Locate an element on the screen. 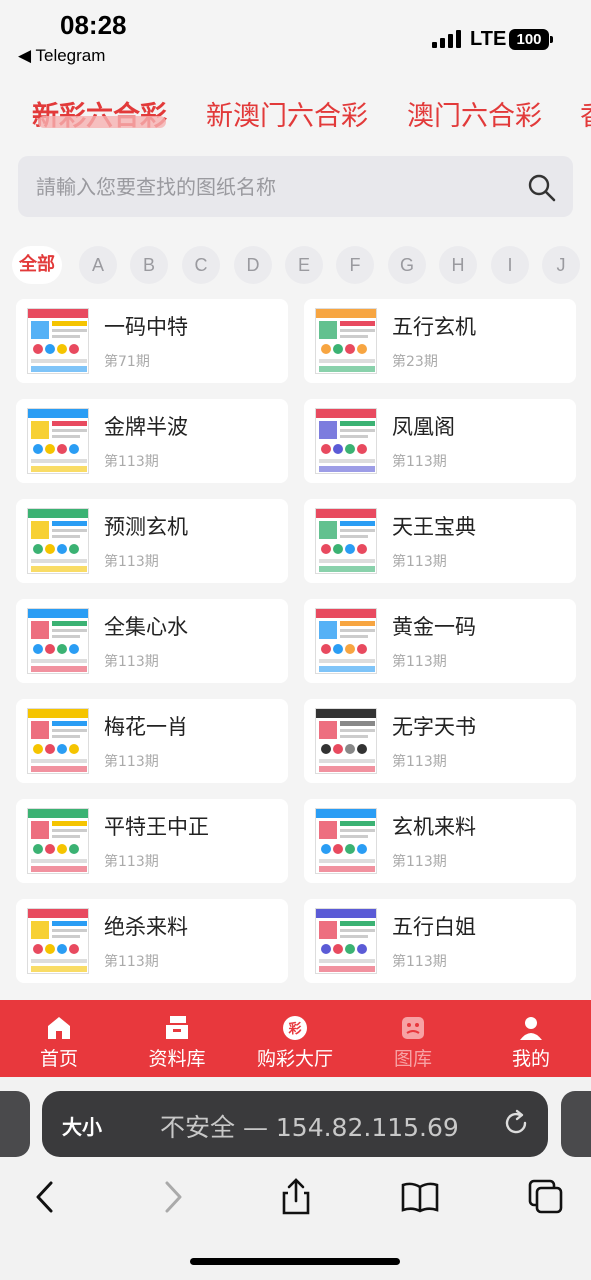 This screenshot has height=1280, width=591. nav-archive: 资料库 is located at coordinates (177, 1038).